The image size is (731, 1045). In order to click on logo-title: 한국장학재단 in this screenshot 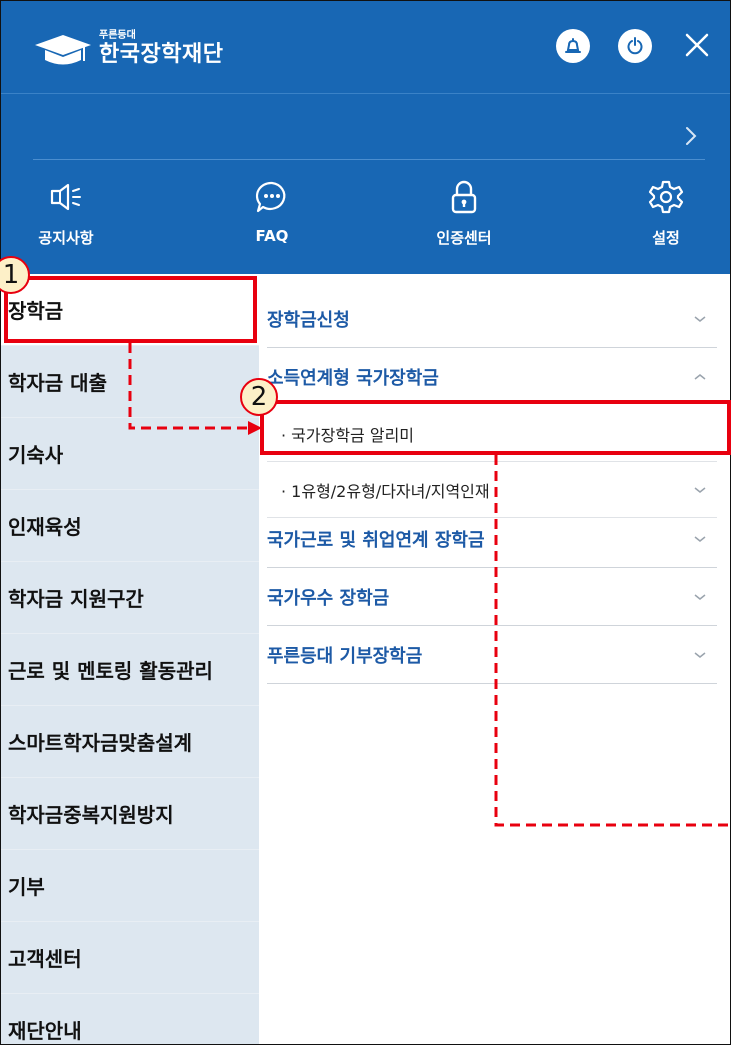, I will do `click(161, 54)`.